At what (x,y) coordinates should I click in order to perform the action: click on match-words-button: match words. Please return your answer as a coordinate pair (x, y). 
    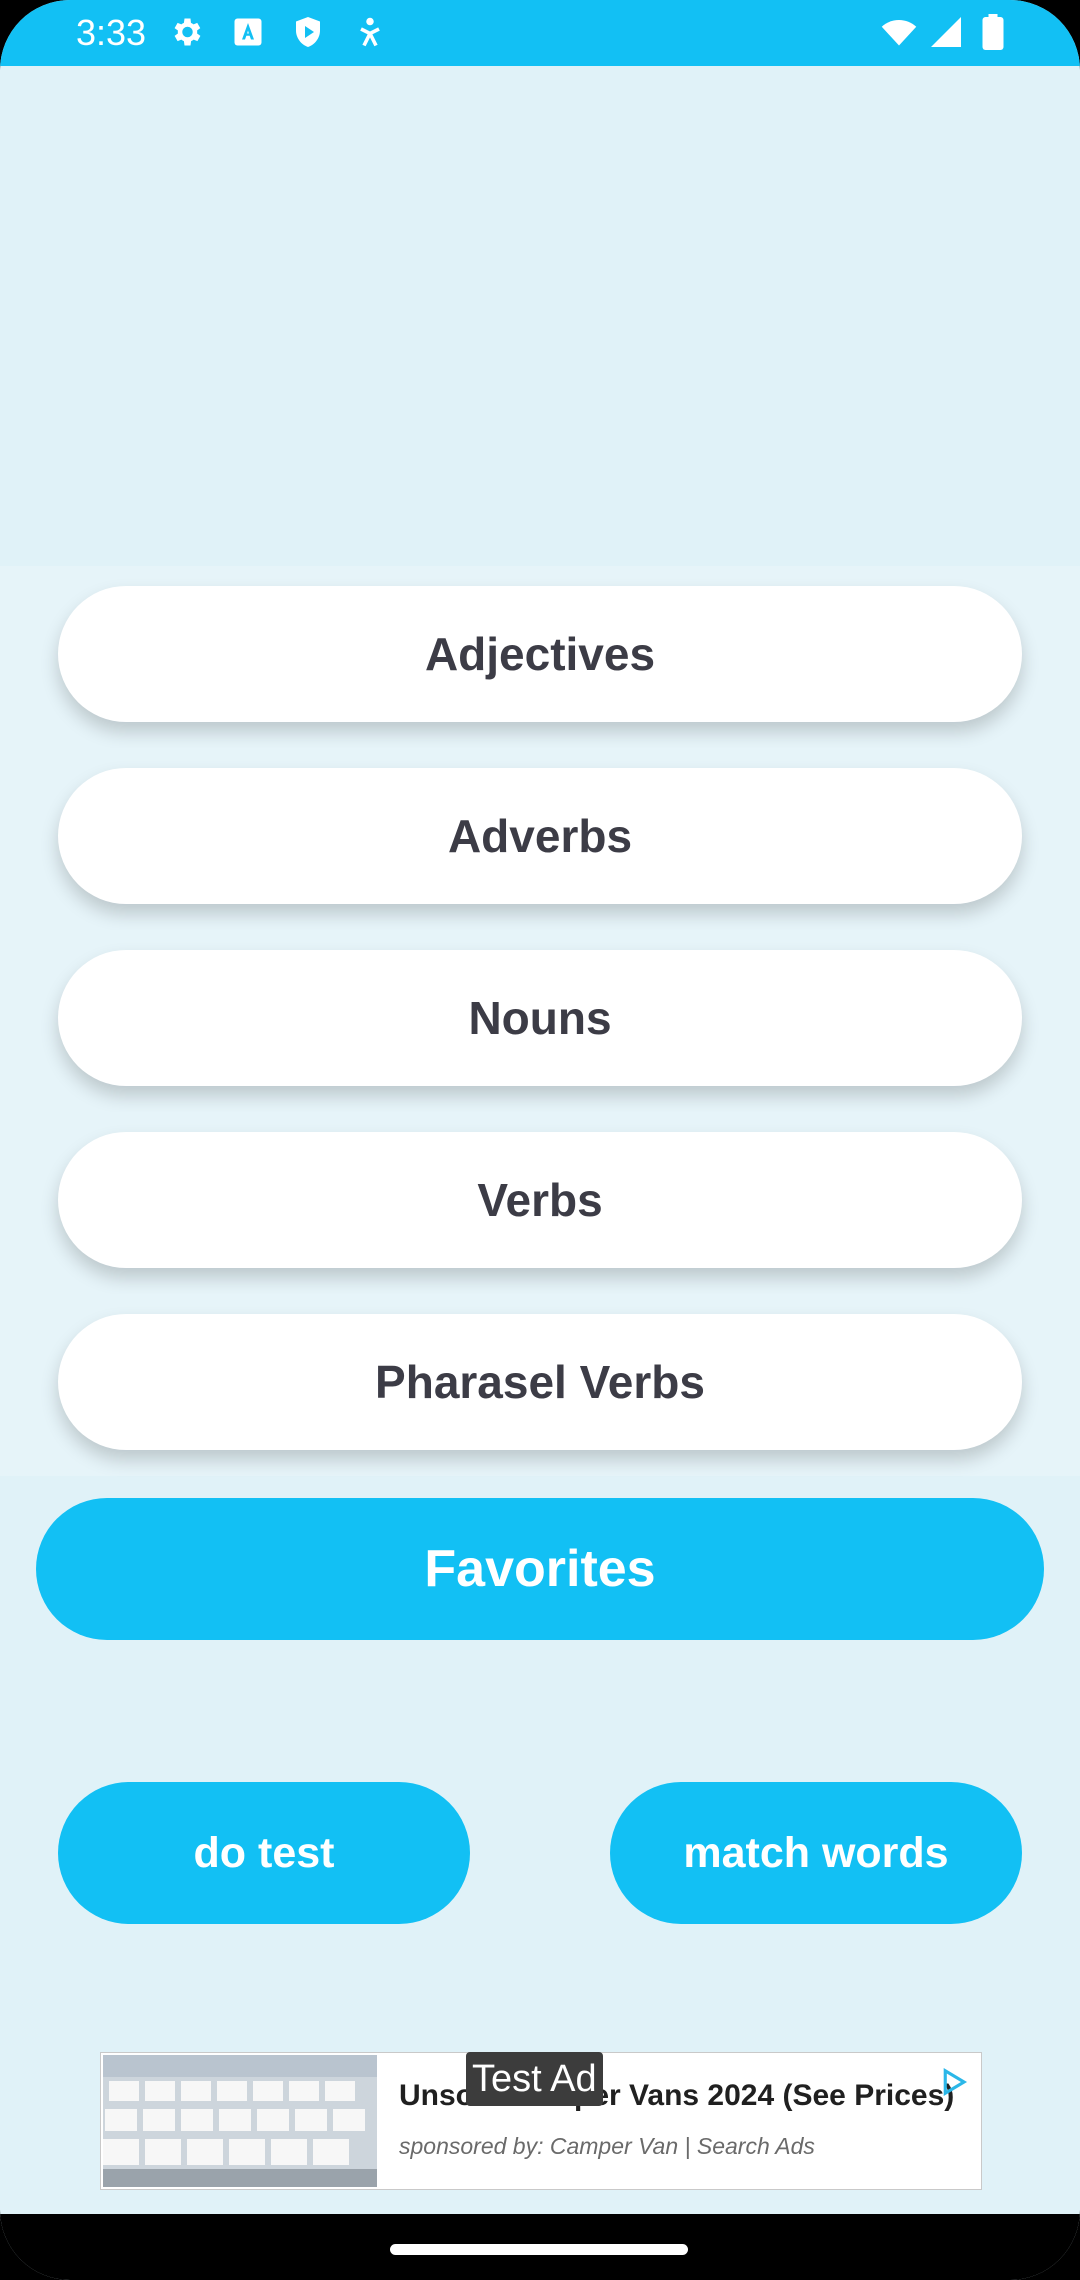
    Looking at the image, I should click on (816, 1853).